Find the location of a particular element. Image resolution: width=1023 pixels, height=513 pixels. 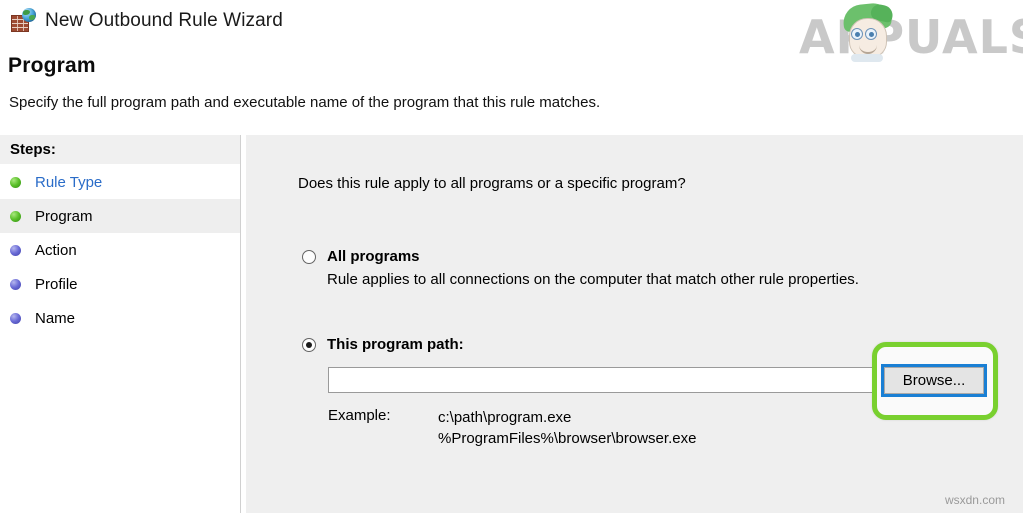

sidebar-item-label: Rule Type is located at coordinates (69, 182).